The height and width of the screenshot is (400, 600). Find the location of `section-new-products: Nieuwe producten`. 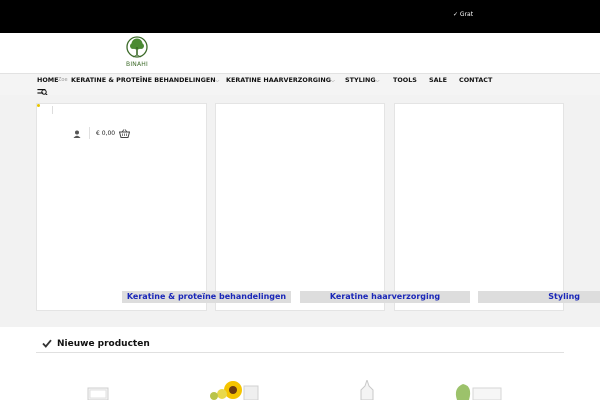

section-new-products: Nieuwe producten is located at coordinates (300, 345).